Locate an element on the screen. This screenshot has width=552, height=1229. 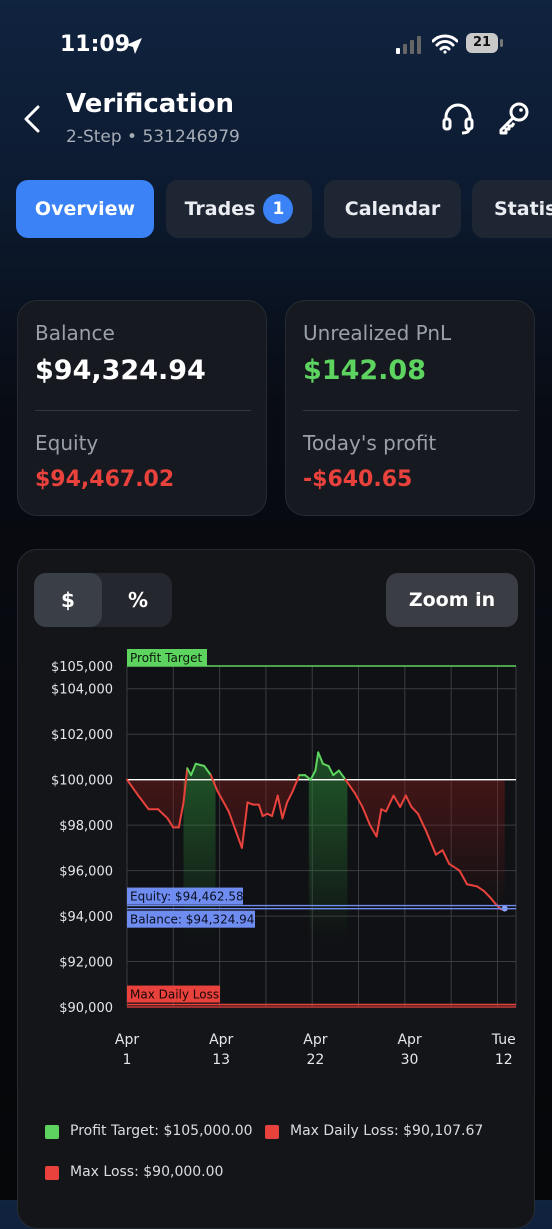
page-title: Verification is located at coordinates (150, 104).